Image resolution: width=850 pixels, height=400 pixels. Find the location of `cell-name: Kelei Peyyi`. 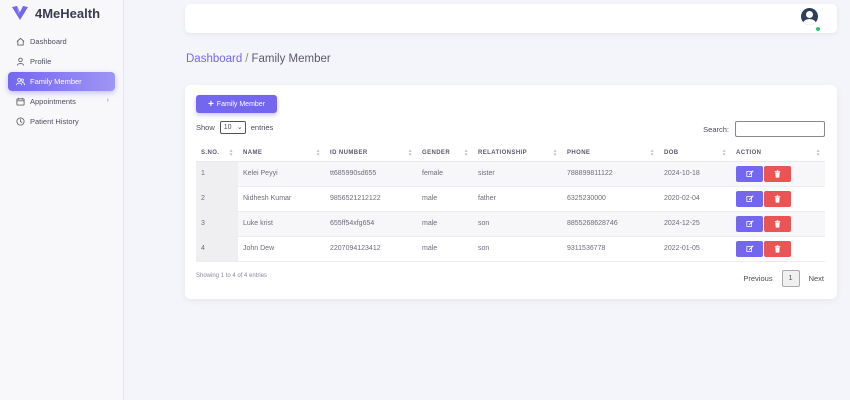

cell-name: Kelei Peyyi is located at coordinates (281, 174).